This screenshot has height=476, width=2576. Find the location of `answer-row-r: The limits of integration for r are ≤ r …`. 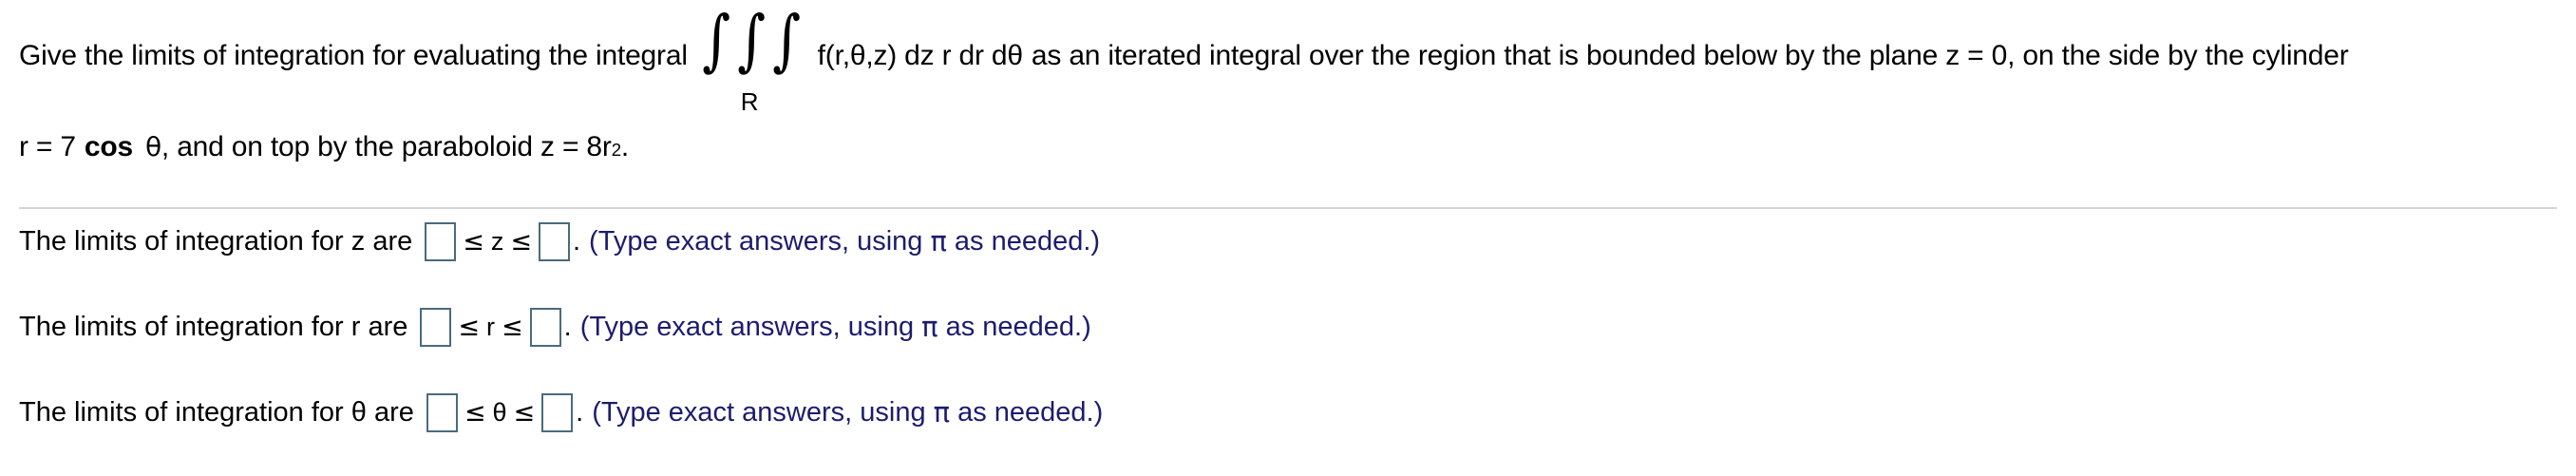

answer-row-r: The limits of integration for r are ≤ r … is located at coordinates (1288, 327).